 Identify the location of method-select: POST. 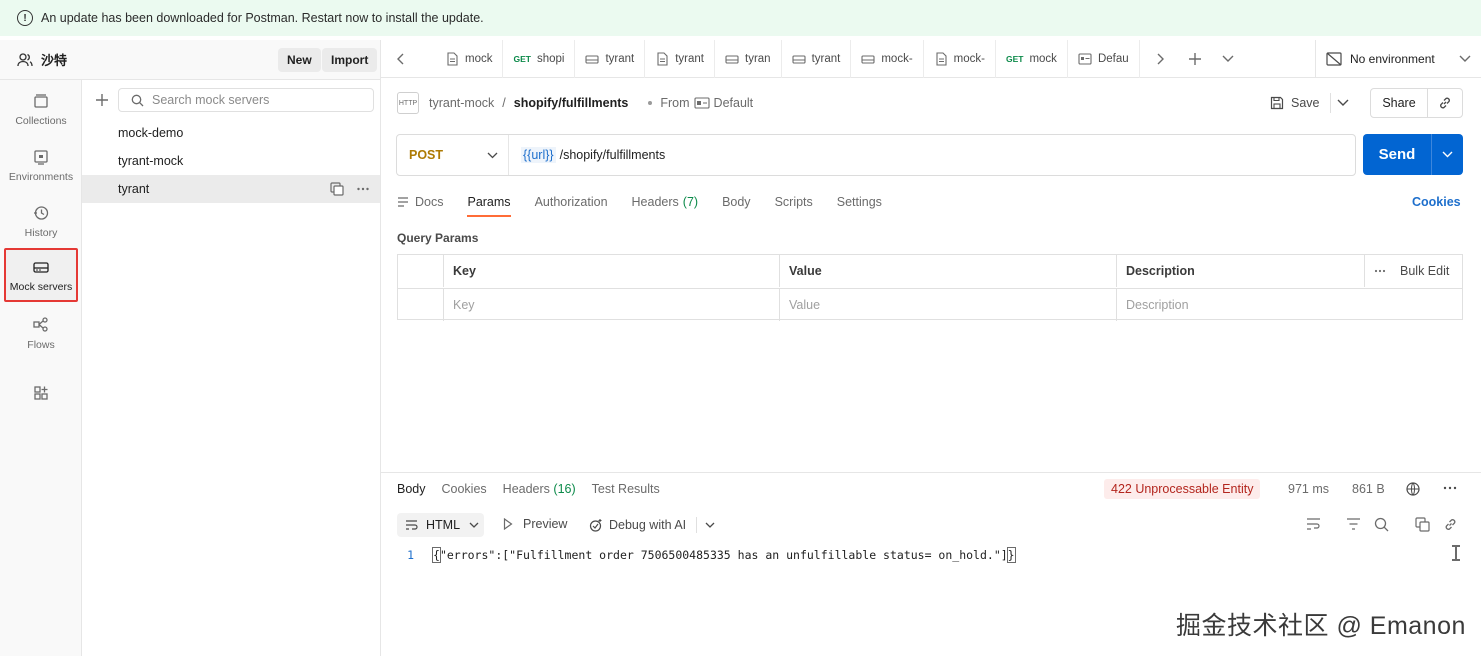
(453, 155).